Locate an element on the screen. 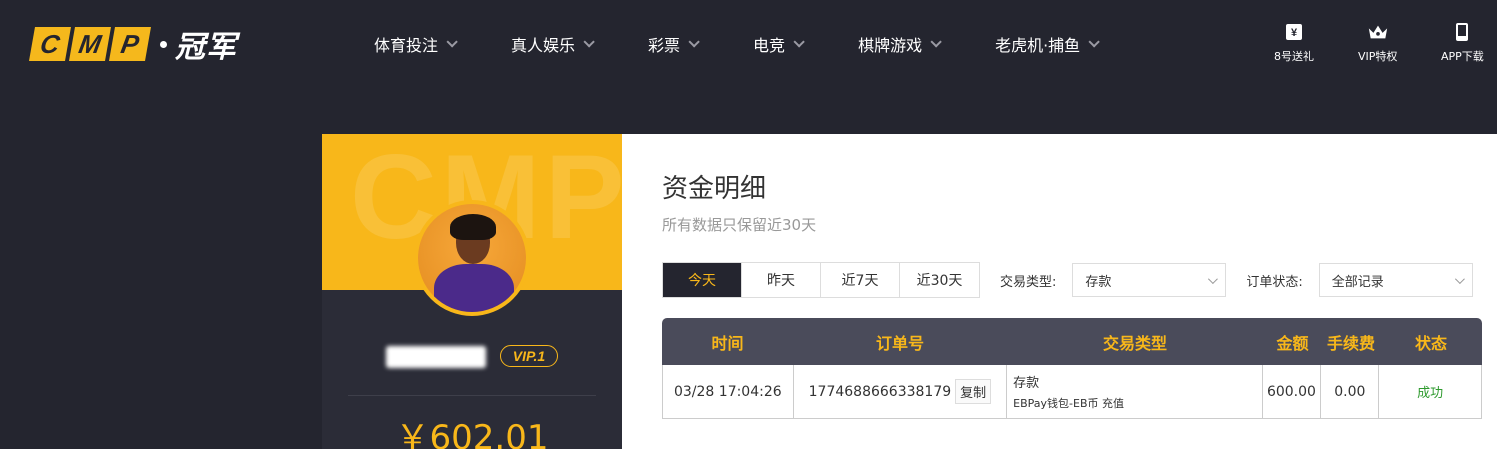 This screenshot has height=449, width=1497. nav-item-live-casino: 真人娱乐 is located at coordinates (553, 44).